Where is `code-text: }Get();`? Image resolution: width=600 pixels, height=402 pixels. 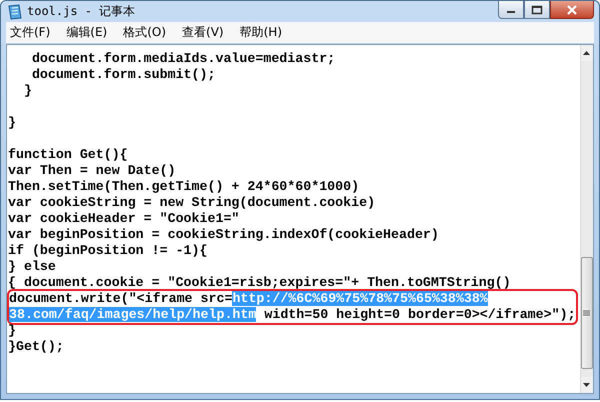 code-text: }Get(); is located at coordinates (36, 346).